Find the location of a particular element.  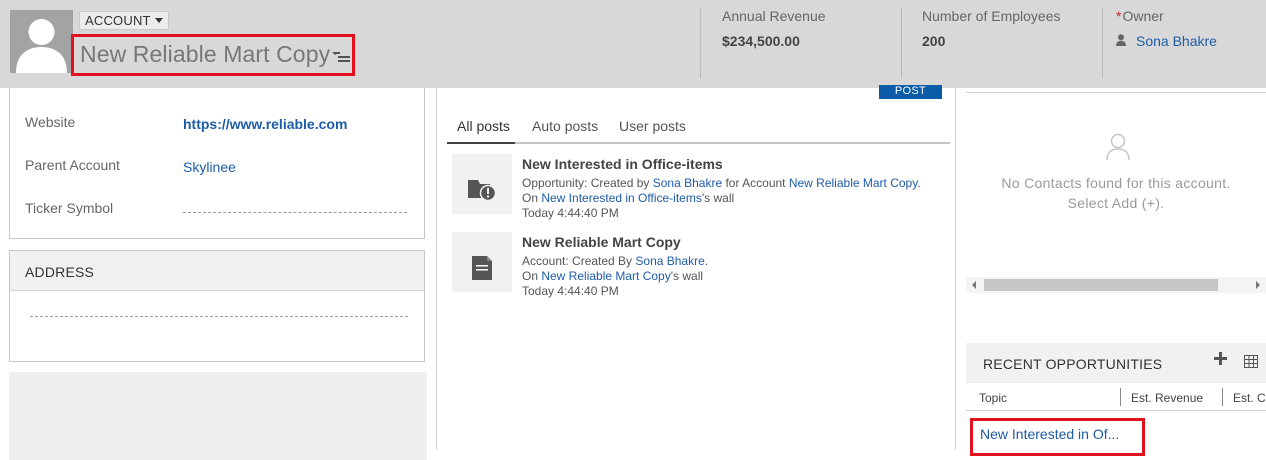

recent-opportunities-title: RECENT OPPORTUNITIES is located at coordinates (1073, 364).